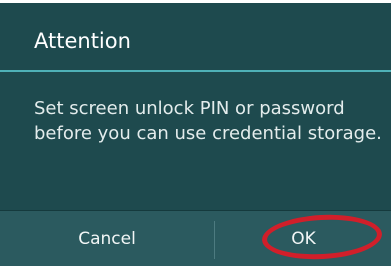 The image size is (391, 266). Describe the element at coordinates (195, 1) in the screenshot. I see `dialog-top-edge` at that location.